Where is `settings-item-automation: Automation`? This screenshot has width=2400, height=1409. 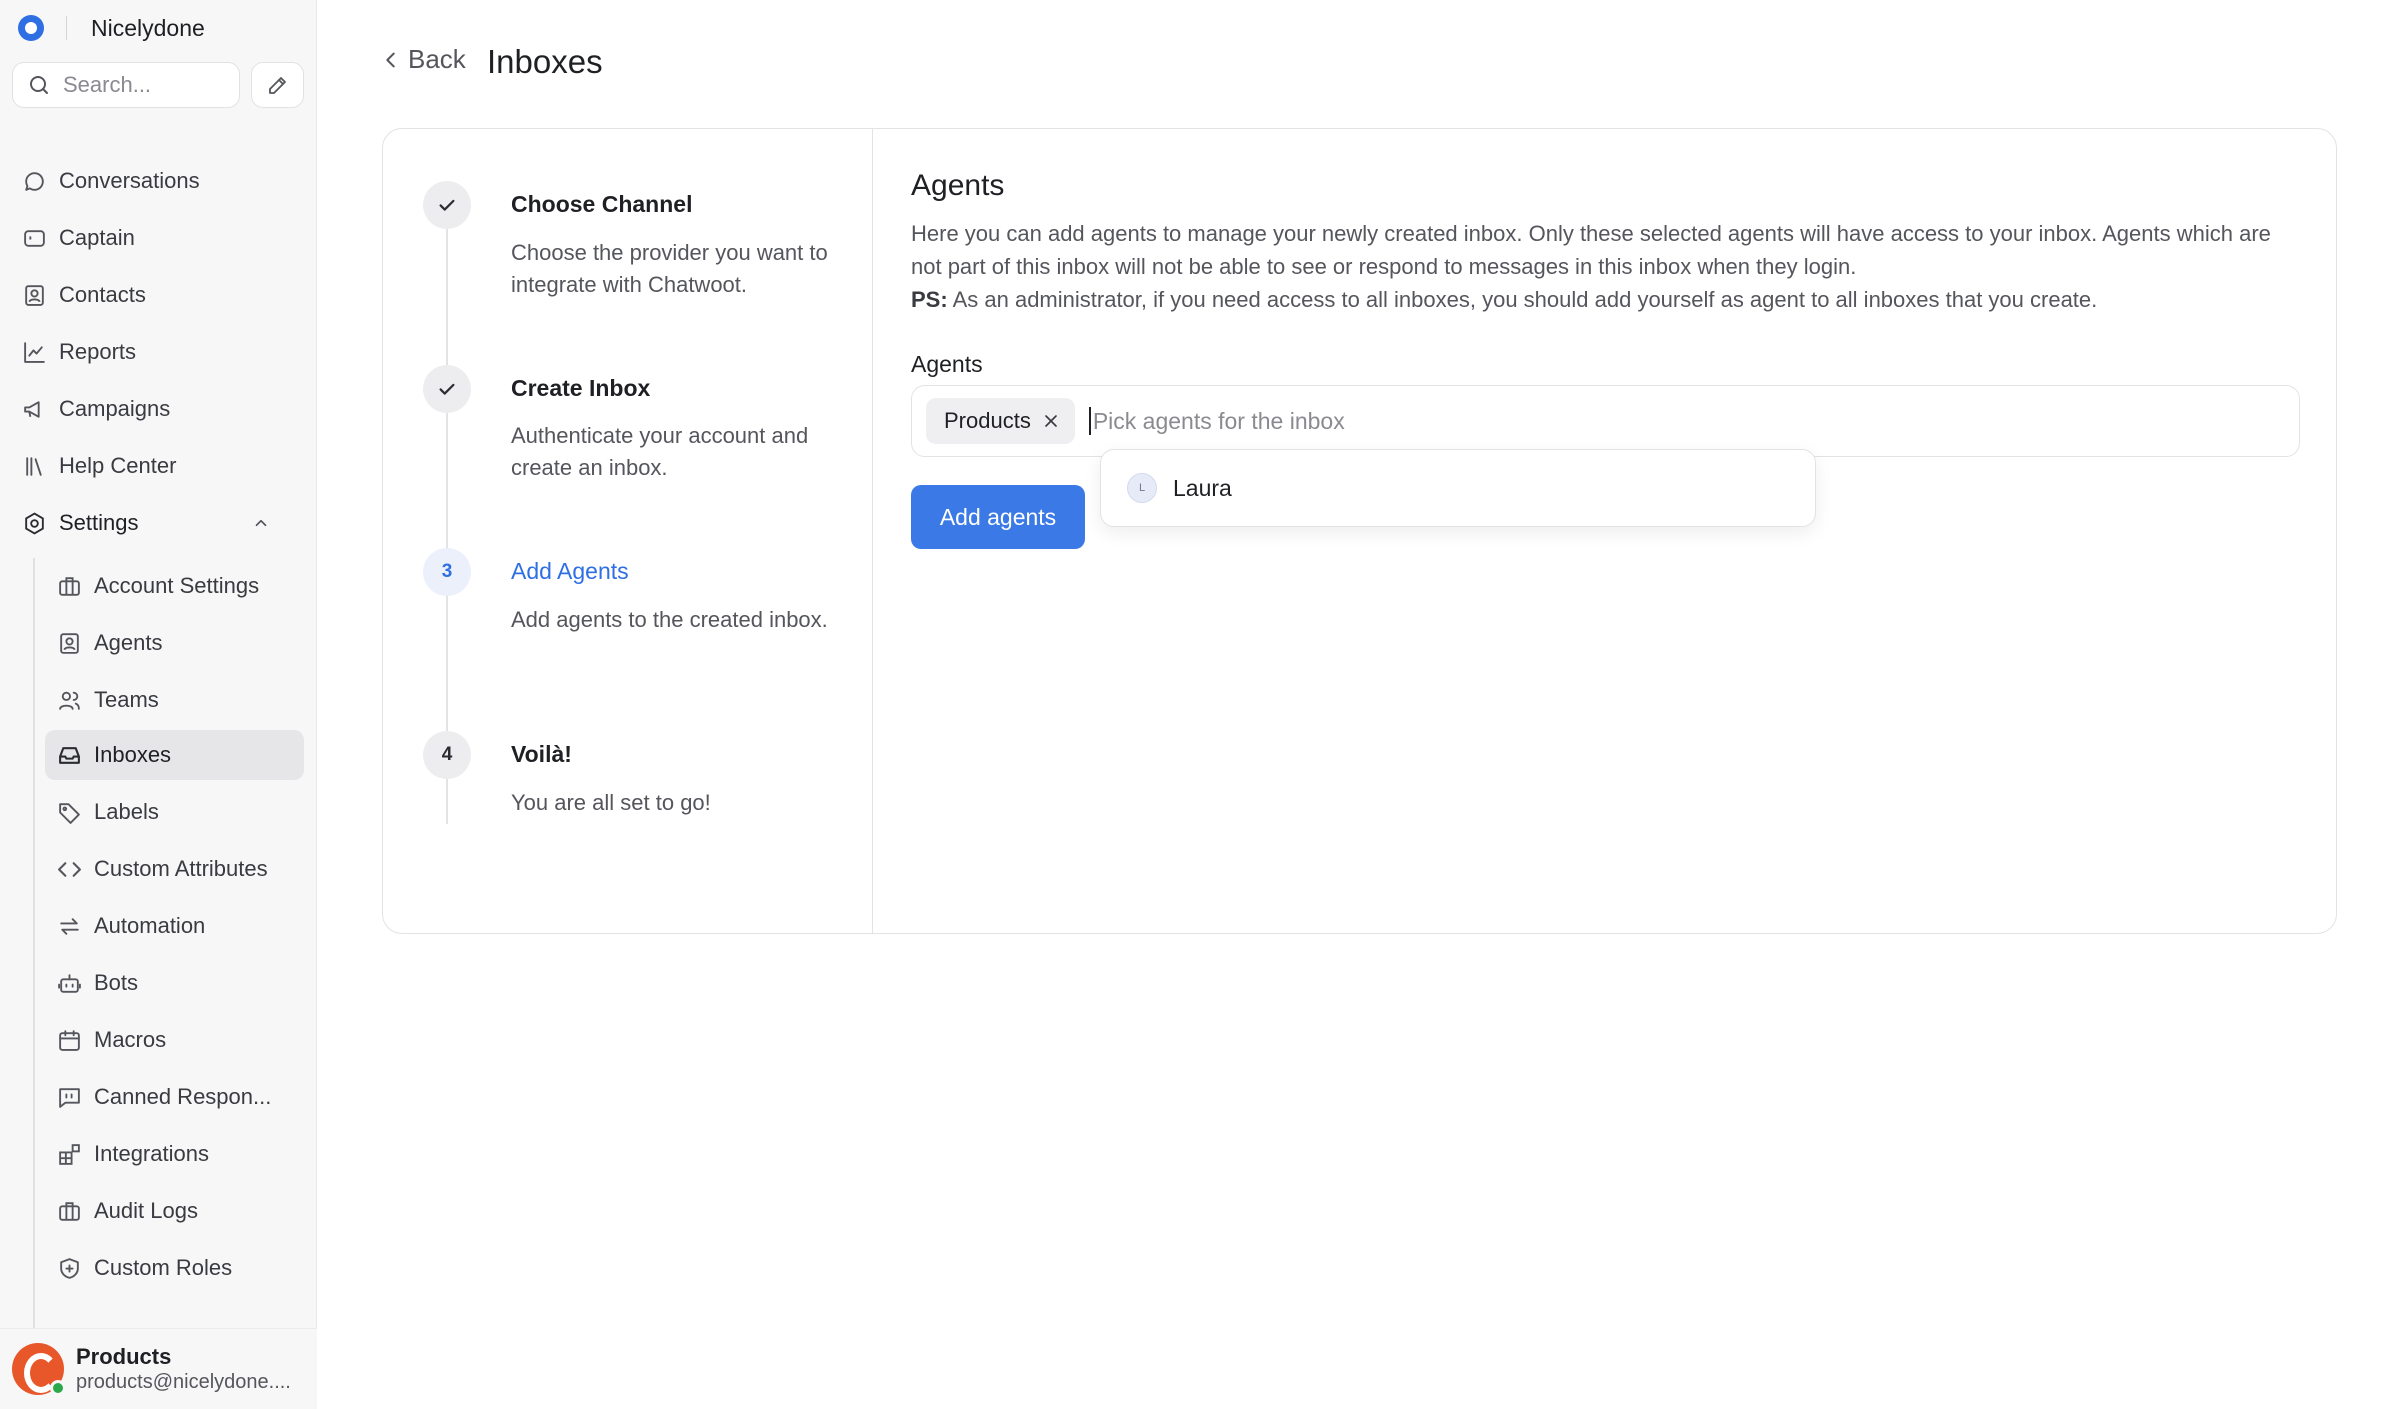 settings-item-automation: Automation is located at coordinates (174, 926).